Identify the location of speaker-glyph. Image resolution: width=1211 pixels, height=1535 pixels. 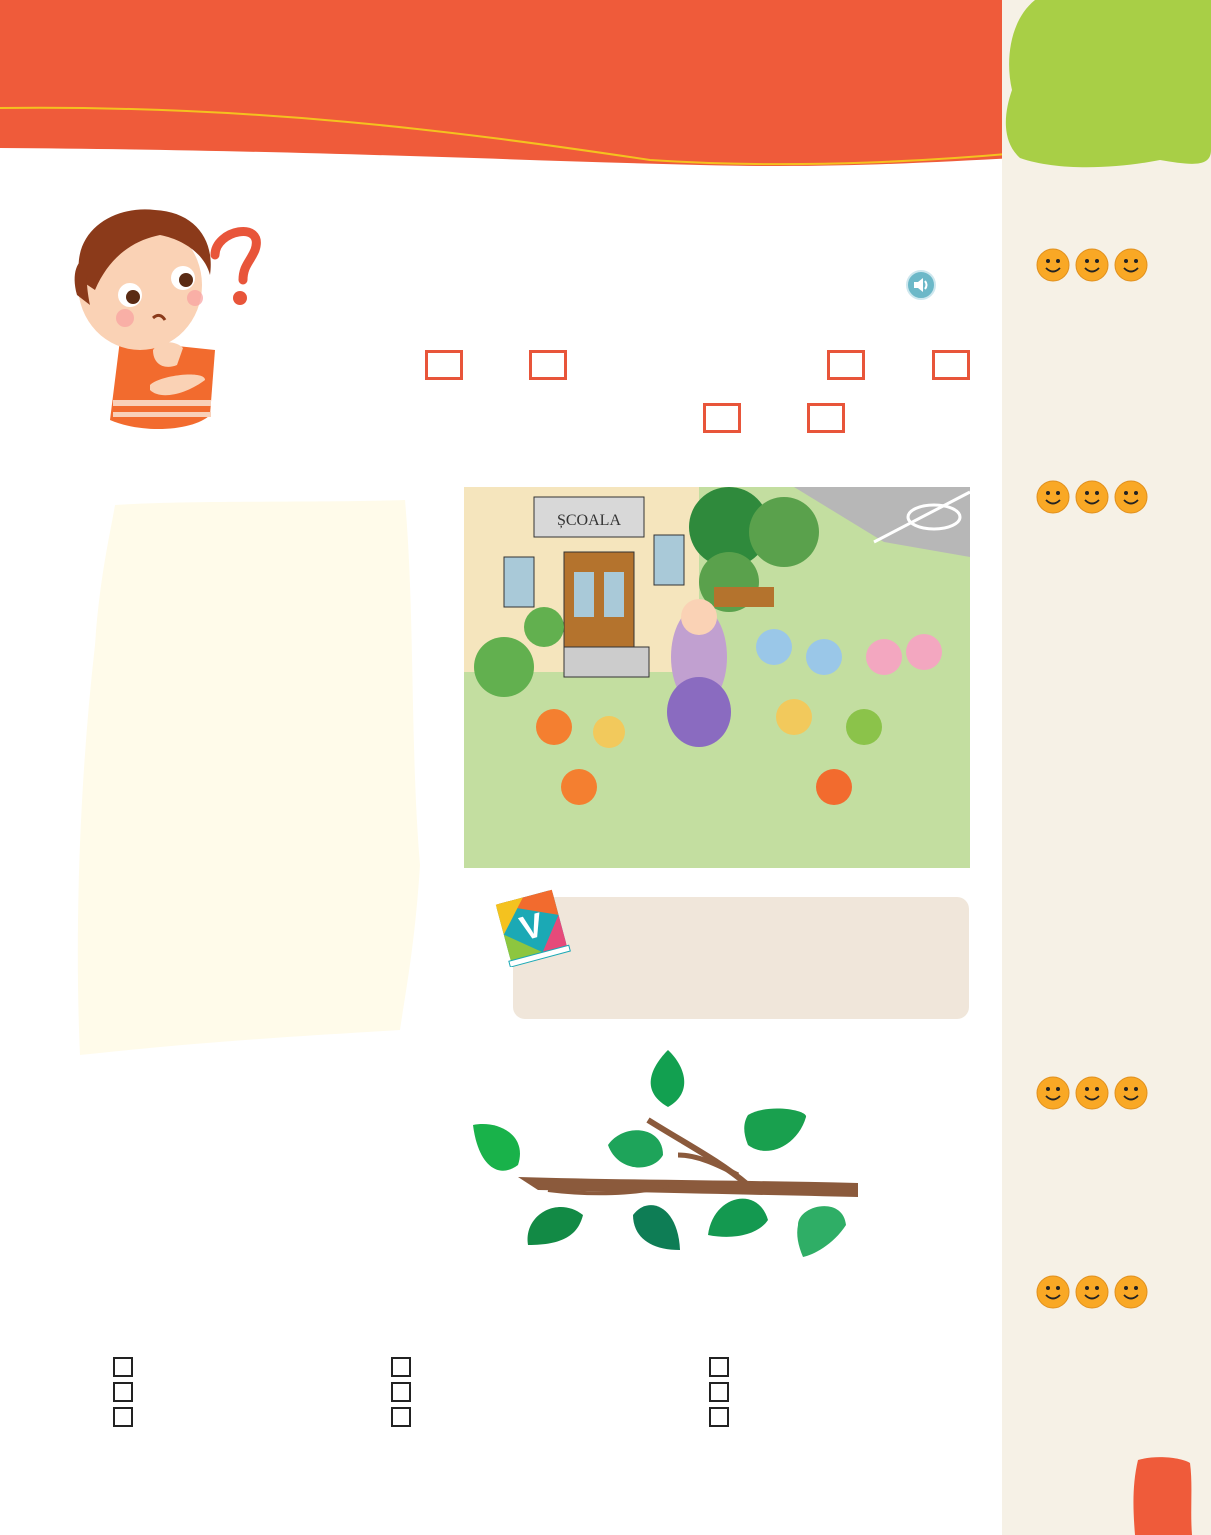
(921, 285).